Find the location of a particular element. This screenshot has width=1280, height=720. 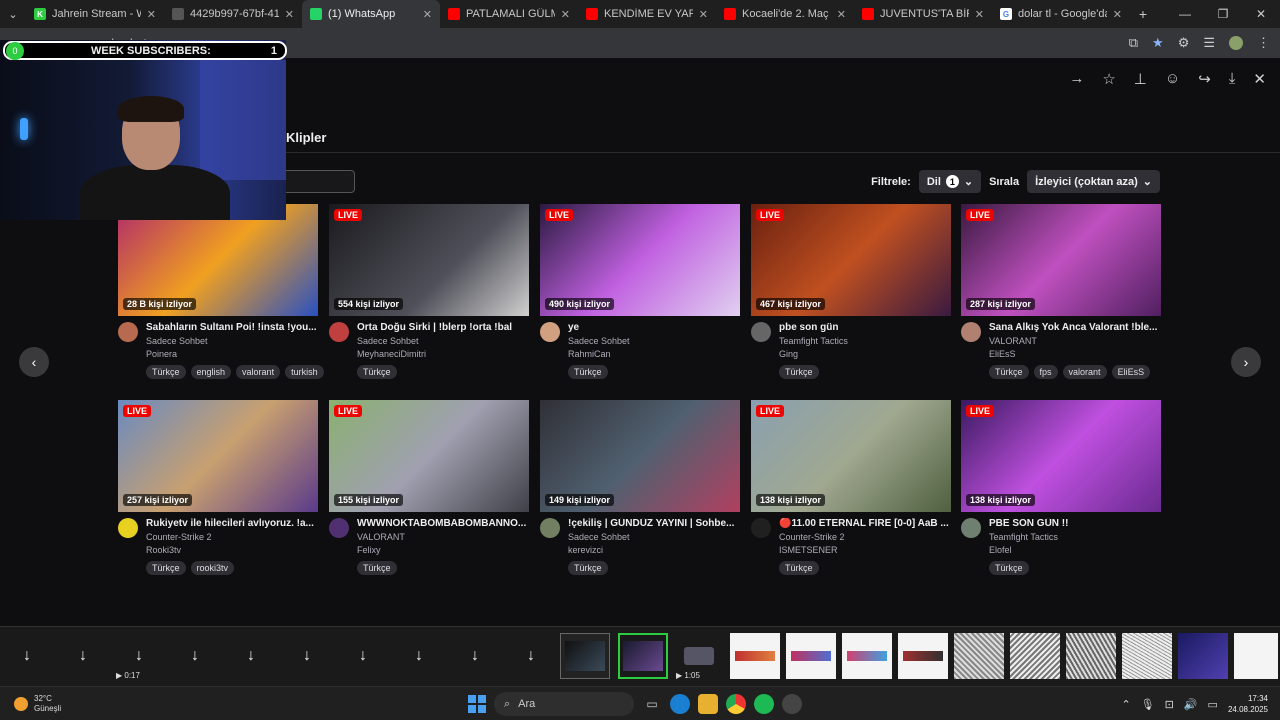

channel-name: Ging is located at coordinates (865, 354).